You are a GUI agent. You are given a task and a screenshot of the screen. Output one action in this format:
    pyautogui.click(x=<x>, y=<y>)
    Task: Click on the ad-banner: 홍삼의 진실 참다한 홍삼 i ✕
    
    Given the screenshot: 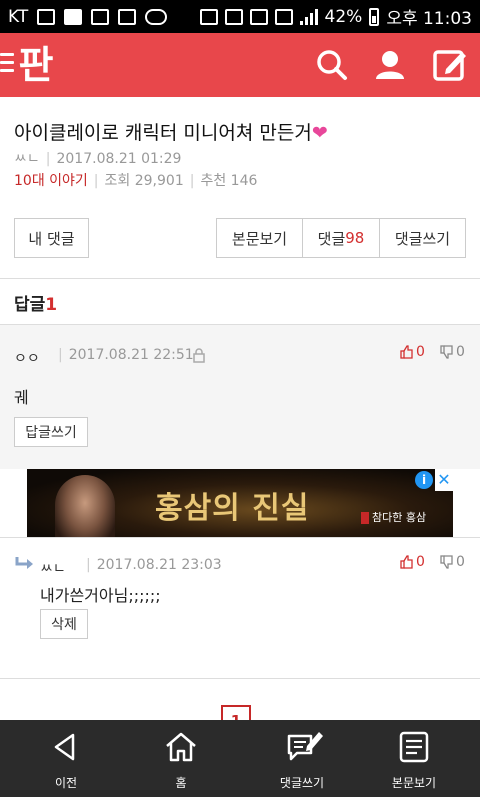 What is the action you would take?
    pyautogui.click(x=240, y=503)
    